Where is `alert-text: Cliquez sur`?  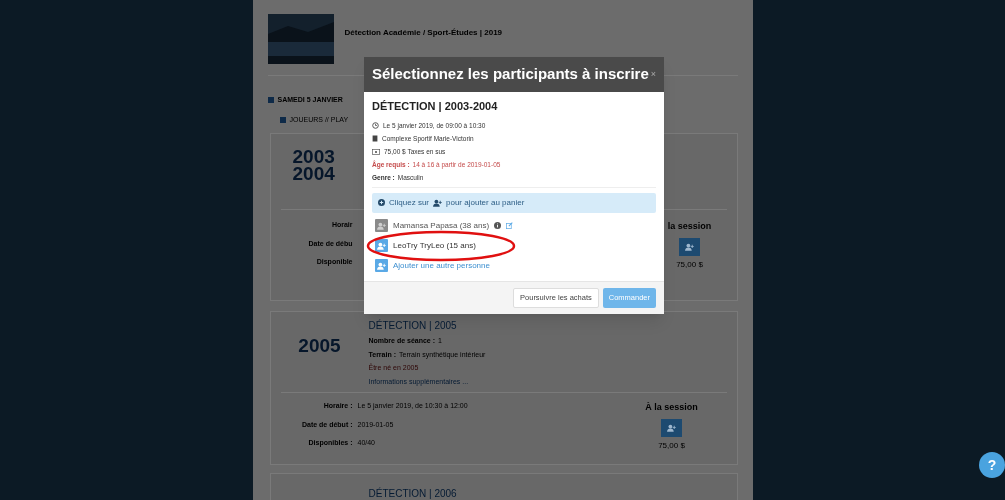
alert-text: Cliquez sur is located at coordinates (409, 202).